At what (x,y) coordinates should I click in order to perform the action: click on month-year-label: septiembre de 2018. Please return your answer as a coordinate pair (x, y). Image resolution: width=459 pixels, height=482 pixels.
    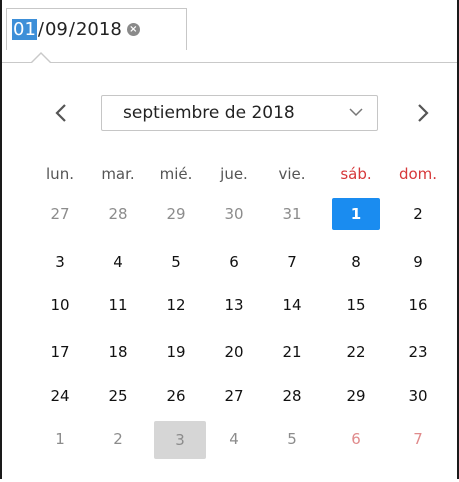
    Looking at the image, I should click on (209, 113).